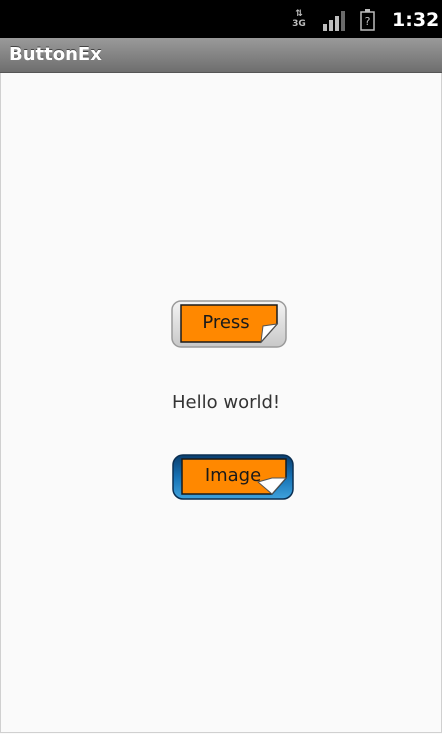 This screenshot has width=442, height=734. I want to click on image-button: Image, so click(233, 477).